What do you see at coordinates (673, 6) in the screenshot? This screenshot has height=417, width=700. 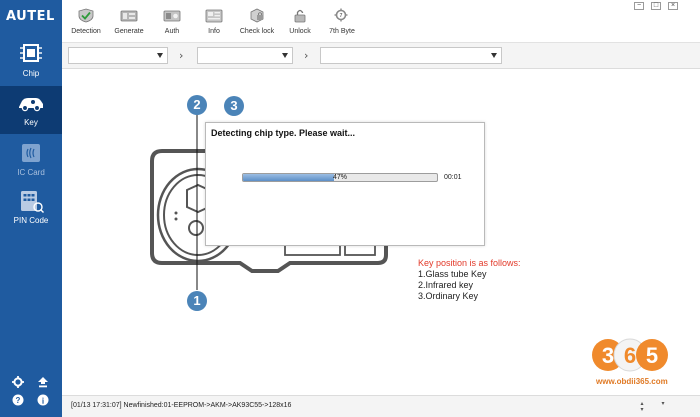 I see `close-button: ×` at bounding box center [673, 6].